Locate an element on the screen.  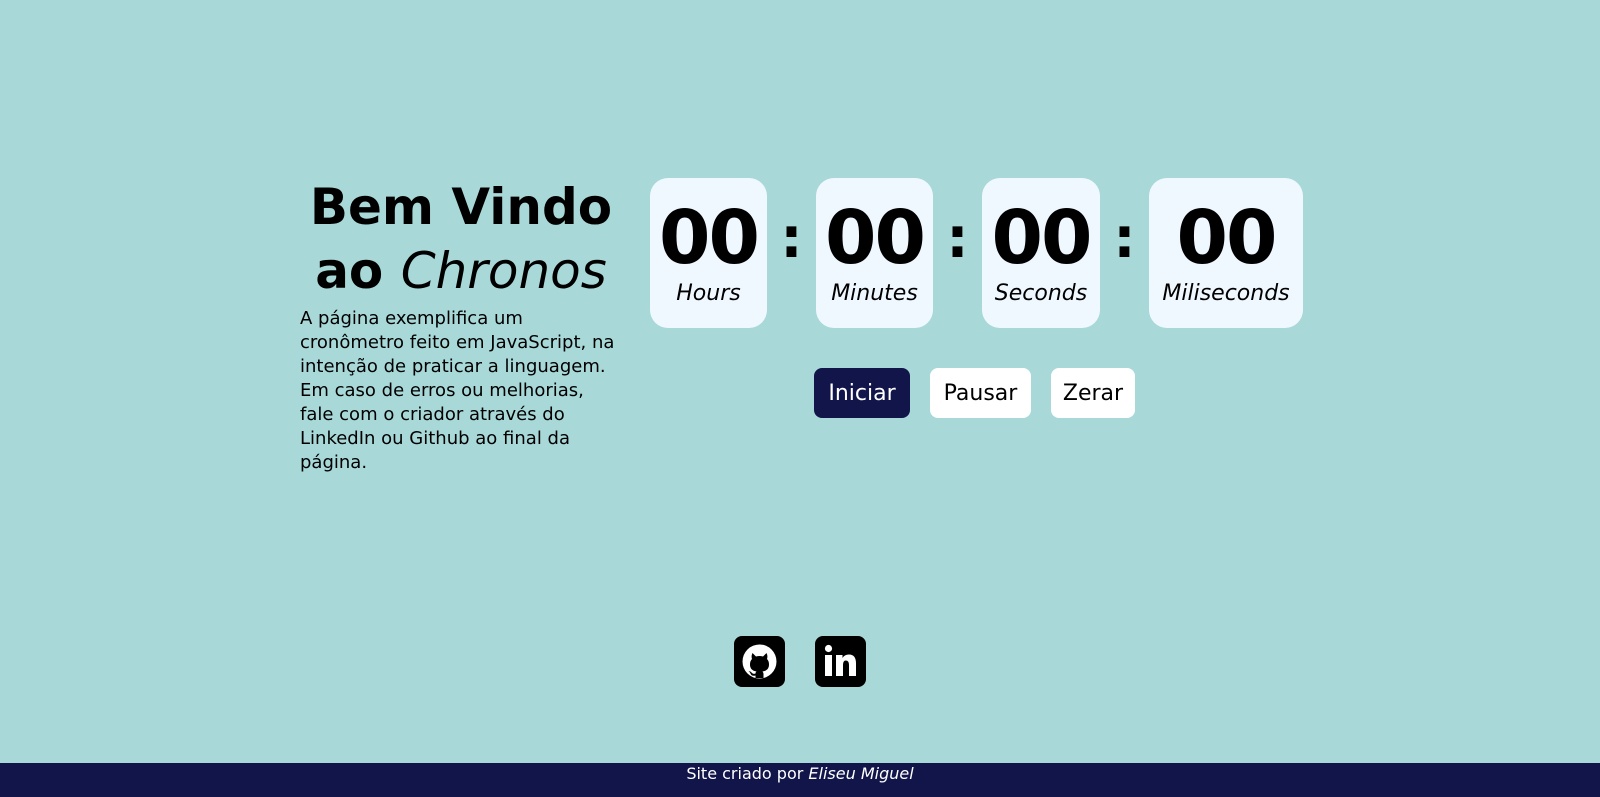
linkedin-icon is located at coordinates (840, 660).